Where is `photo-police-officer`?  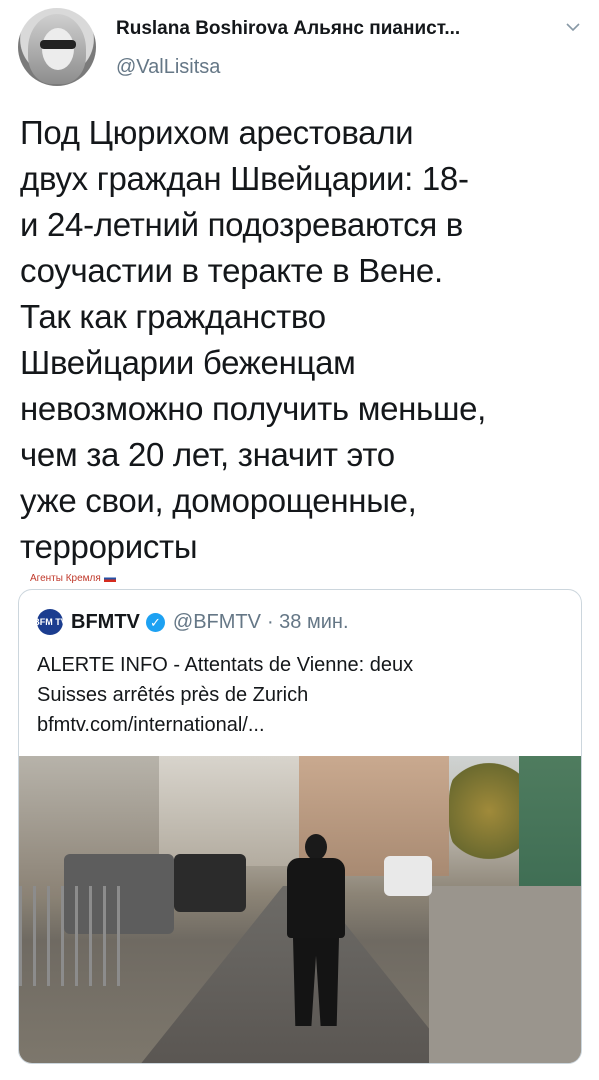 photo-police-officer is located at coordinates (317, 934).